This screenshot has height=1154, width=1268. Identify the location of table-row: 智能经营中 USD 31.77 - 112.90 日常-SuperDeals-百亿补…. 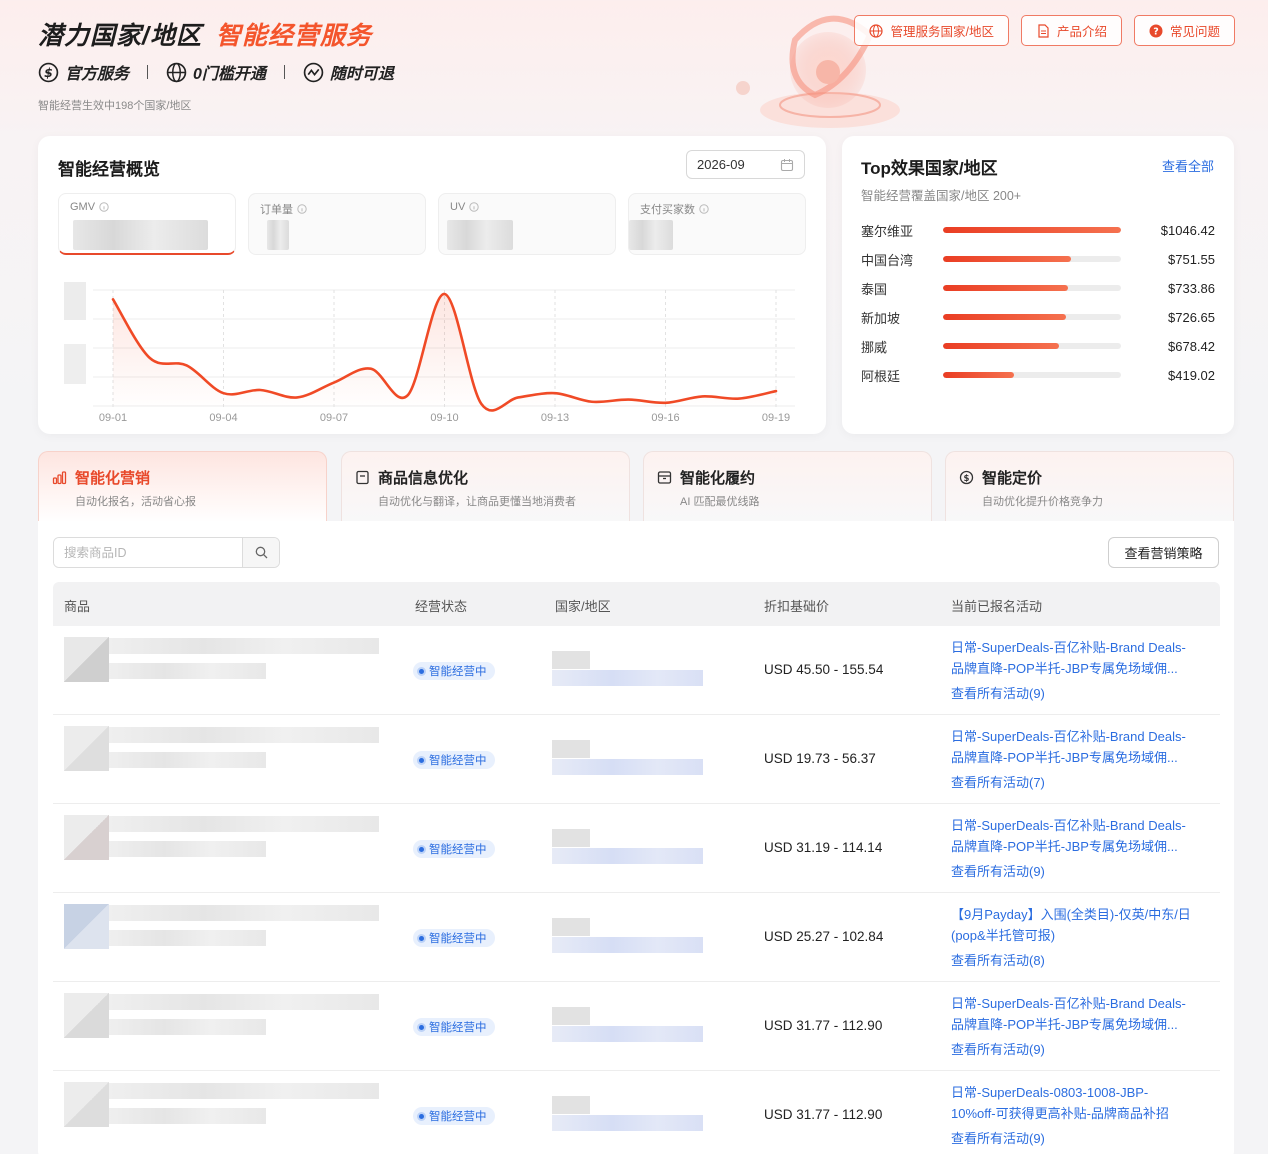
(636, 1026).